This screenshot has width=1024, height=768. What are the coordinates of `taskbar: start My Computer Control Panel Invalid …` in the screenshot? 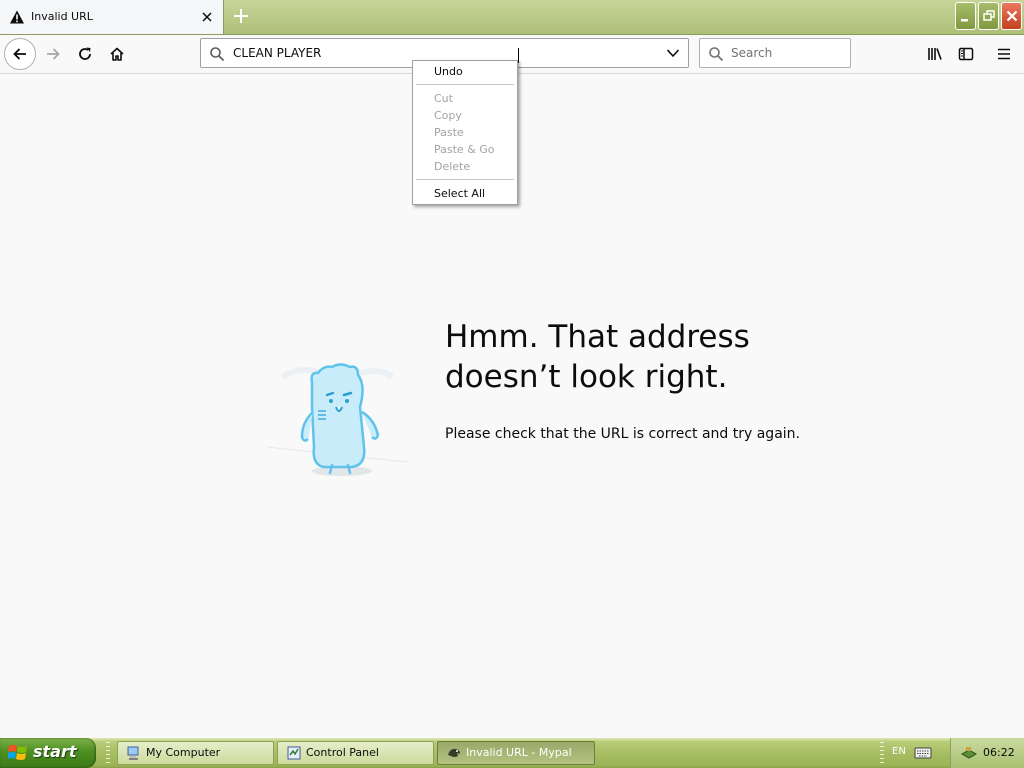 It's located at (512, 753).